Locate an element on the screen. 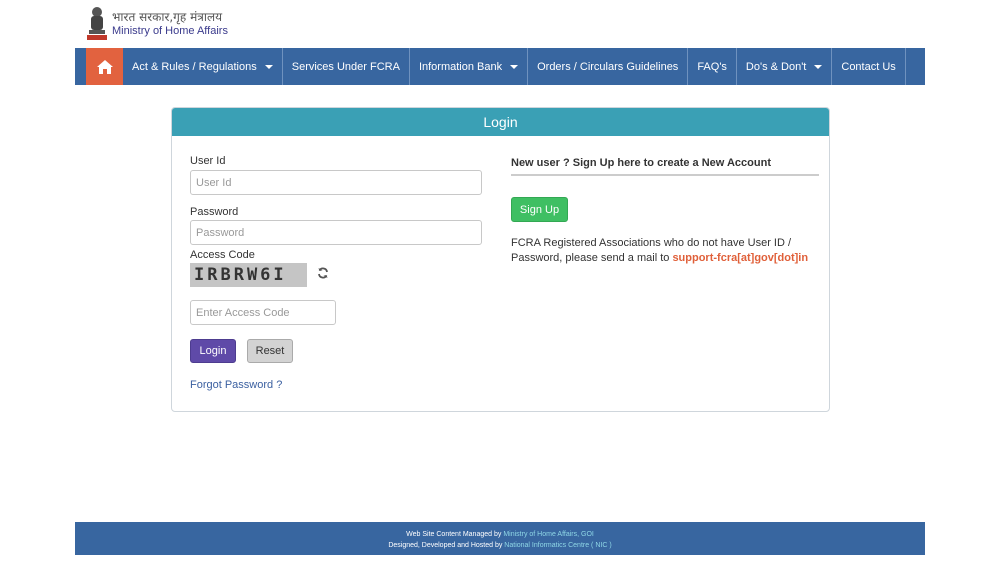 The image size is (1000, 562). nav-item-label: Services Under FCRA is located at coordinates (345, 66).